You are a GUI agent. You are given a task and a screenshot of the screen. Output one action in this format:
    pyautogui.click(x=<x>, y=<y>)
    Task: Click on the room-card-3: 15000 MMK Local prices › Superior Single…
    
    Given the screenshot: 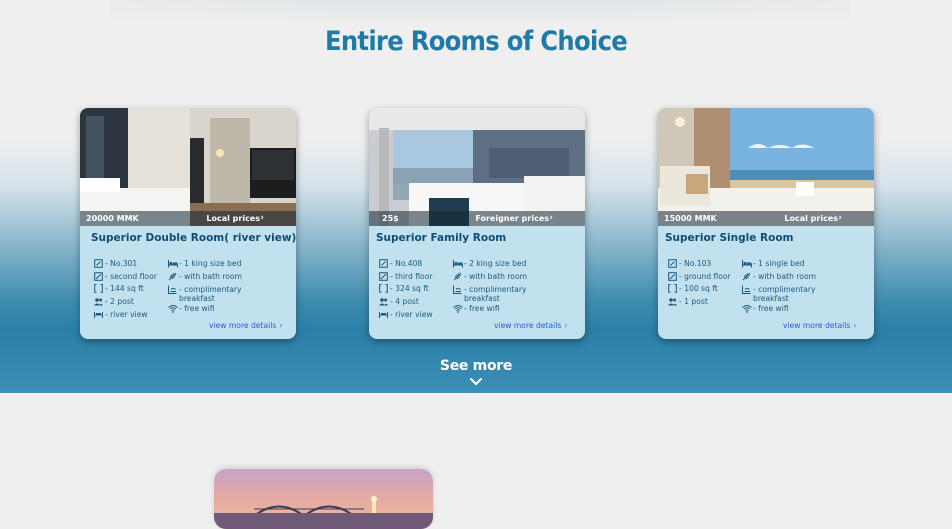 What is the action you would take?
    pyautogui.click(x=766, y=223)
    